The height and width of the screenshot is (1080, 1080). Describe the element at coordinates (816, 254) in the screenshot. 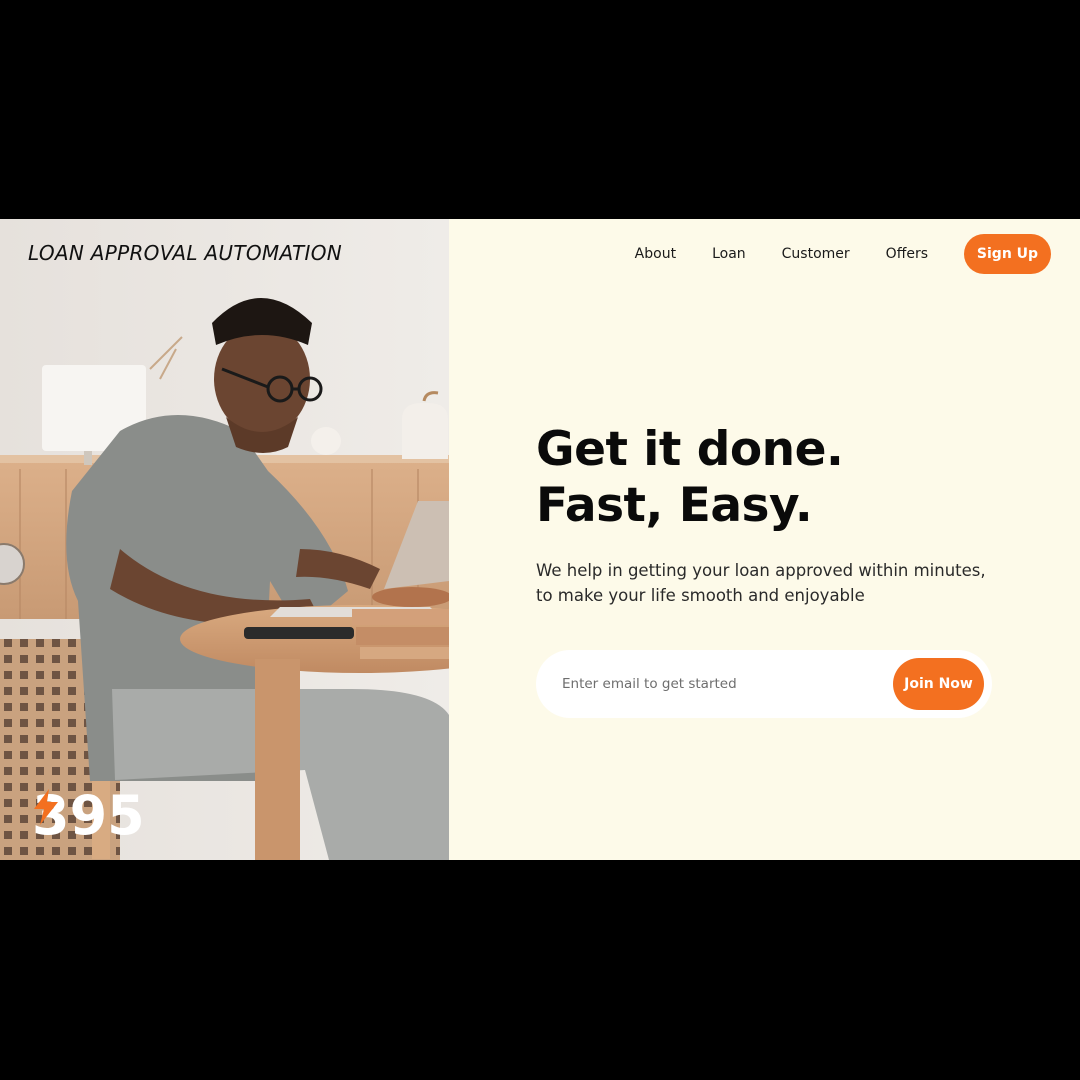

I see `nav-link-customer: Customer` at that location.